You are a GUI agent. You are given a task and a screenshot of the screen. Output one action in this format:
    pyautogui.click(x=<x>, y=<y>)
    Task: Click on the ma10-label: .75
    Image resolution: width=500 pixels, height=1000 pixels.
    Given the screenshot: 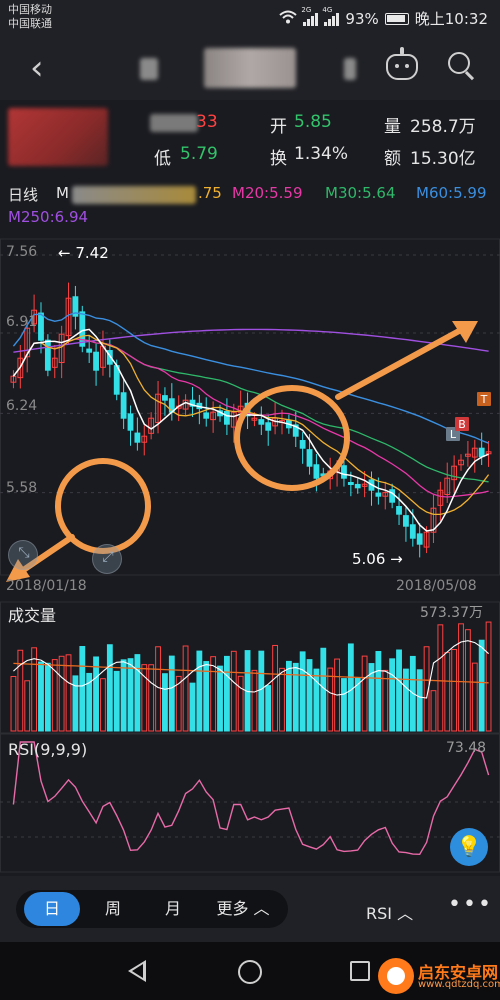 What is the action you would take?
    pyautogui.click(x=210, y=193)
    